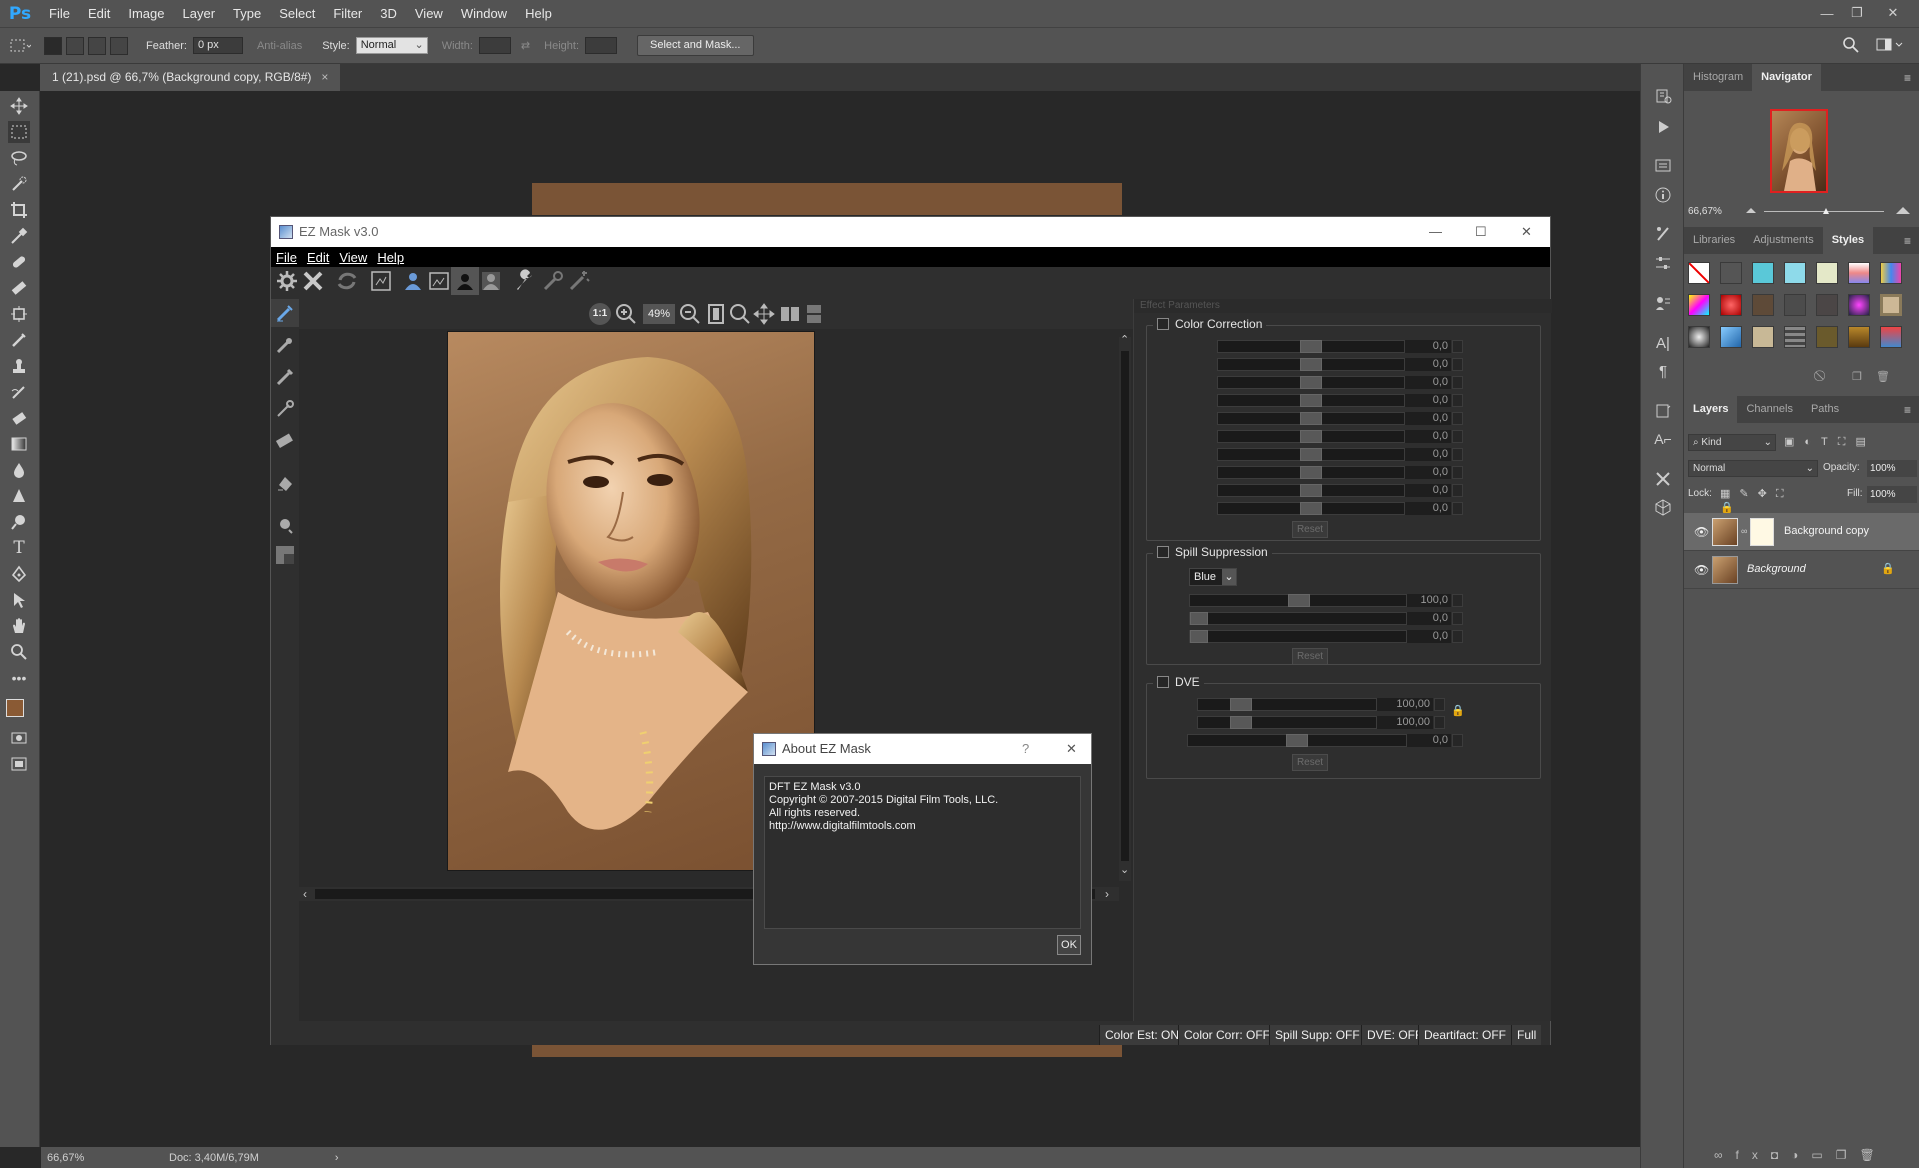 Image resolution: width=1919 pixels, height=1168 pixels. I want to click on spill-reset-button: Reset, so click(1310, 656).